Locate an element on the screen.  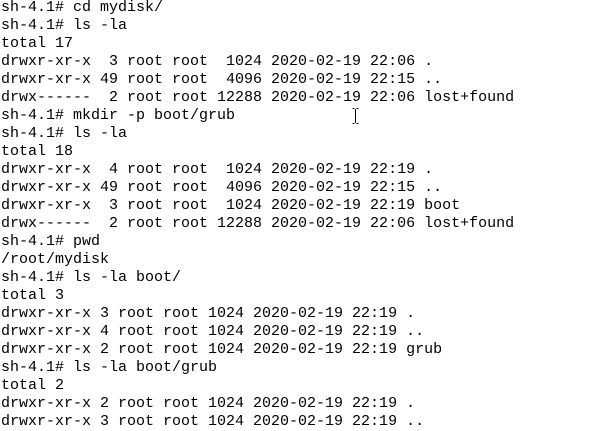
terminal-line: sh-4.1# pwd is located at coordinates (51, 241).